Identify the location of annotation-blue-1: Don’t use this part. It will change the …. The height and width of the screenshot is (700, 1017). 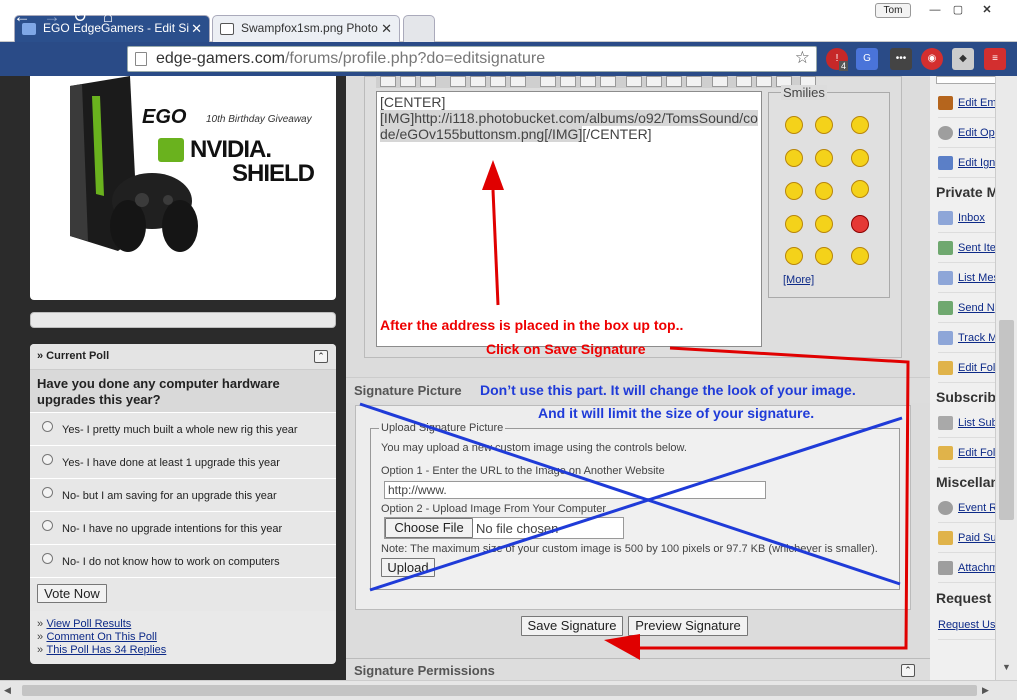
(668, 390).